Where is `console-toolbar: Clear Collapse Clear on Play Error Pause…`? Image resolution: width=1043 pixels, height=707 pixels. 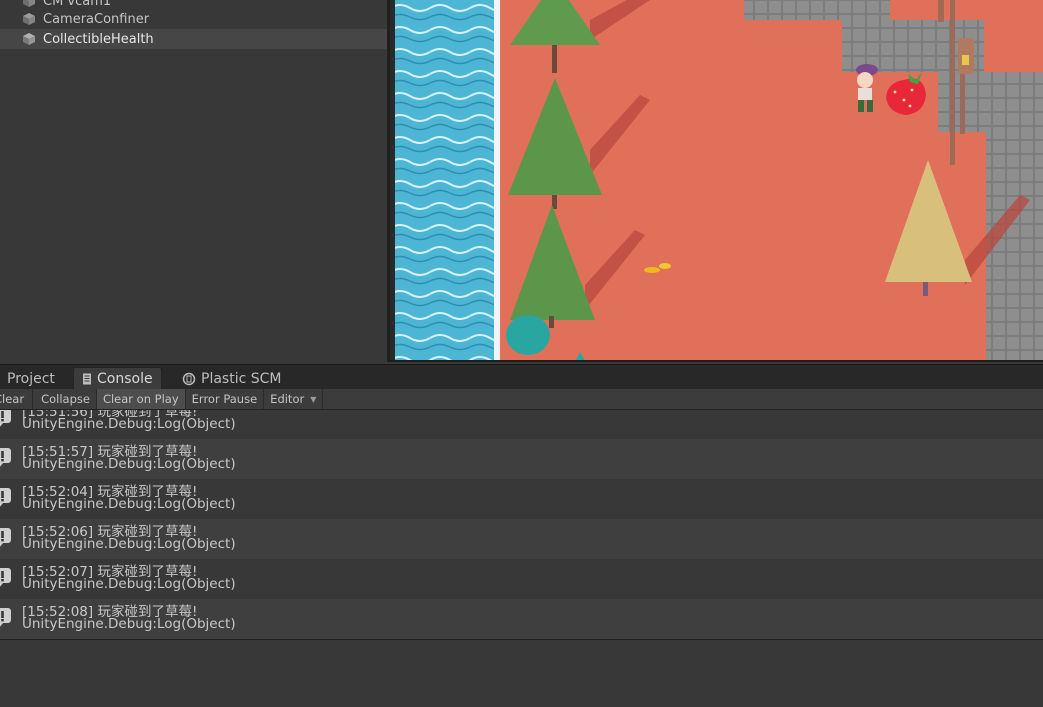 console-toolbar: Clear Collapse Clear on Play Error Pause… is located at coordinates (521, 399).